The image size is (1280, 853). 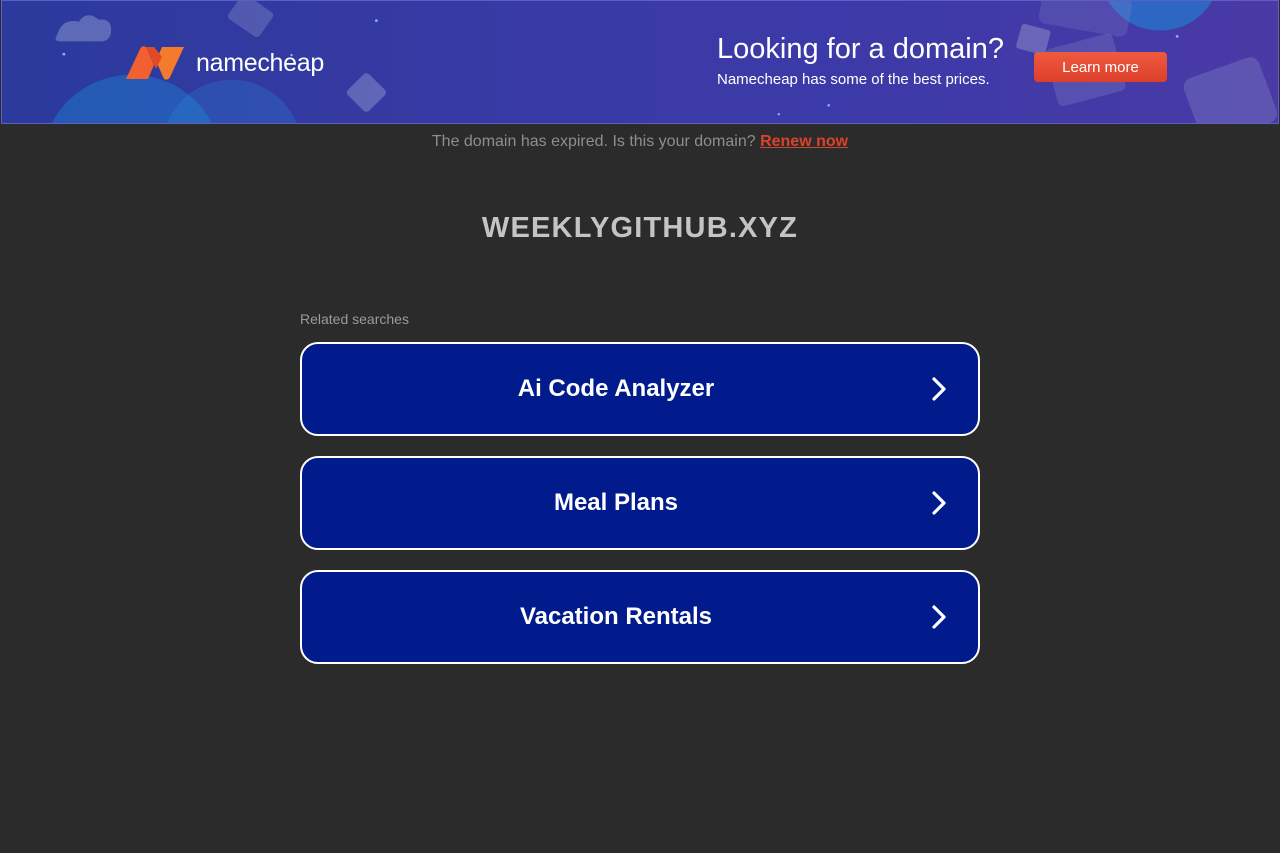 I want to click on learn-more-button: Learn more, so click(x=1100, y=67).